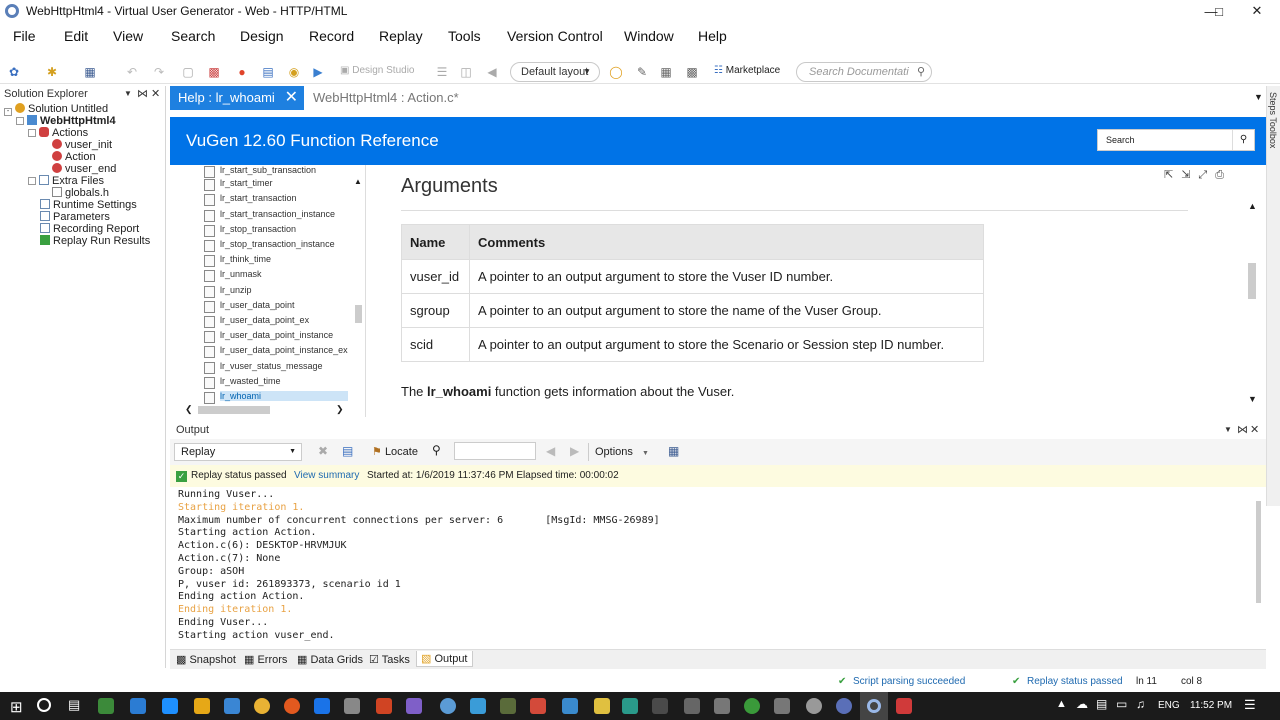  Describe the element at coordinates (242, 72) in the screenshot. I see `record-icon: ●` at that location.